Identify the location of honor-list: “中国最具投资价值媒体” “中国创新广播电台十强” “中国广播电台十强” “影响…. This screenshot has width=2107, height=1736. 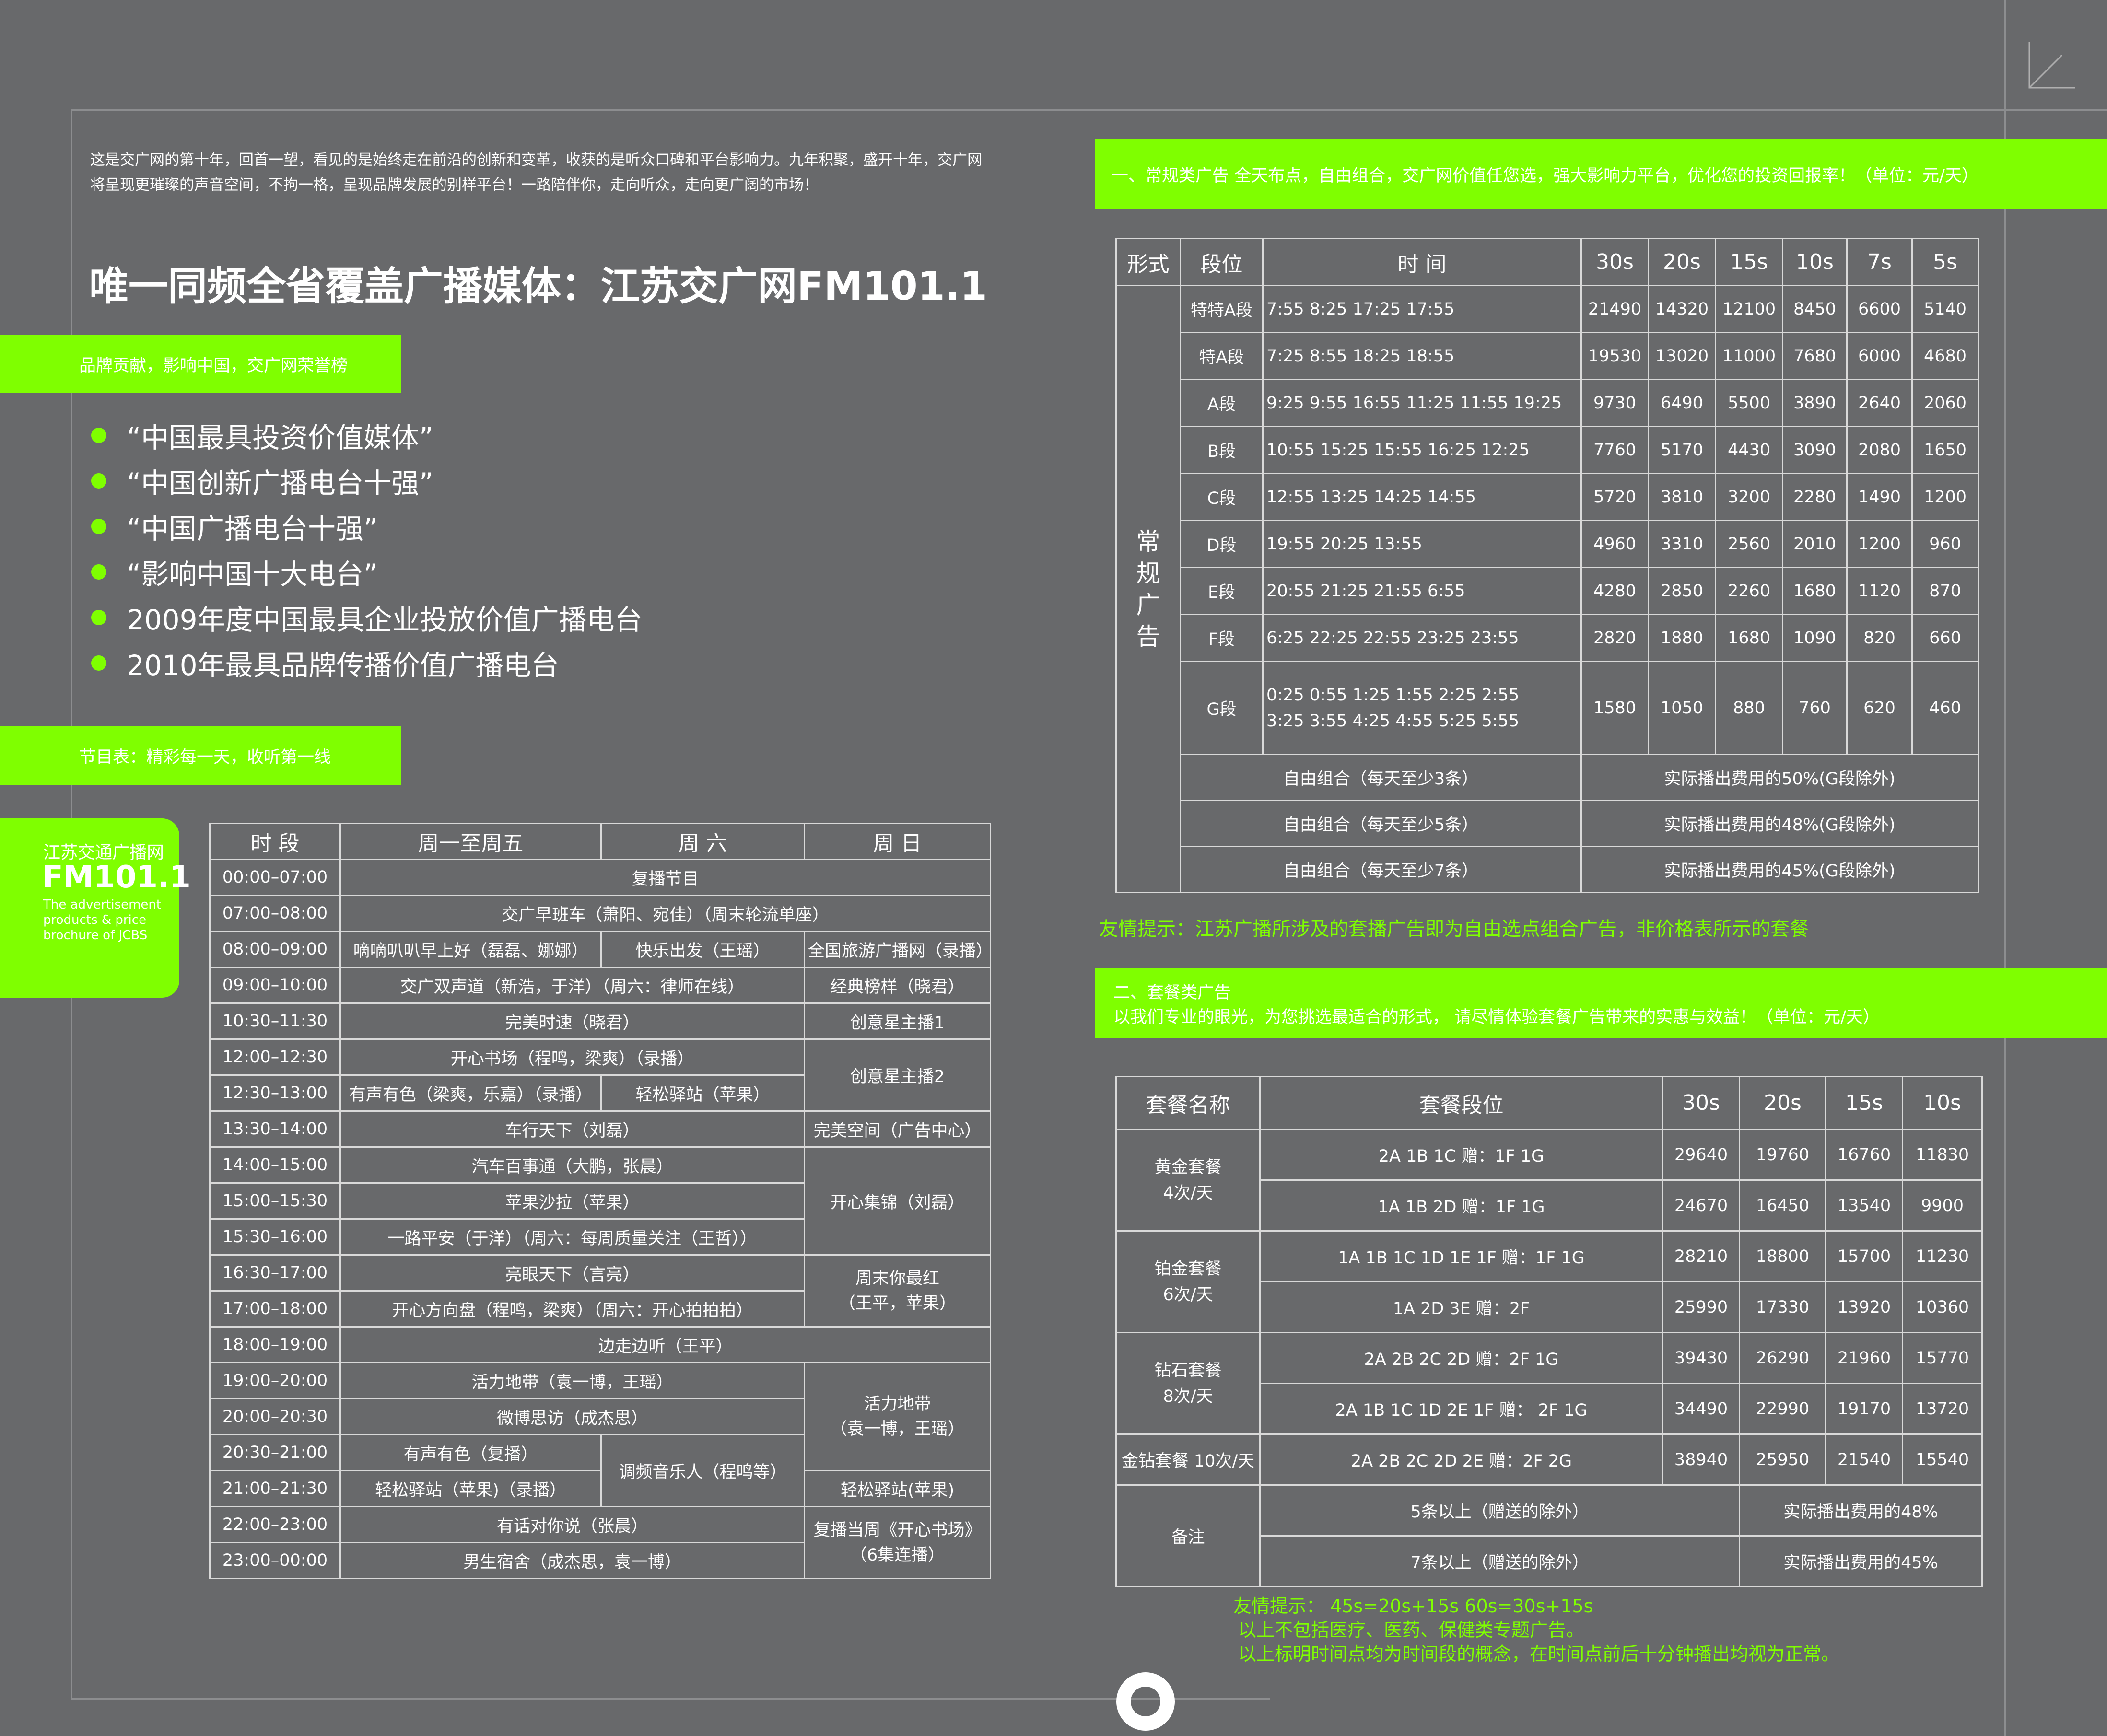
(367, 549).